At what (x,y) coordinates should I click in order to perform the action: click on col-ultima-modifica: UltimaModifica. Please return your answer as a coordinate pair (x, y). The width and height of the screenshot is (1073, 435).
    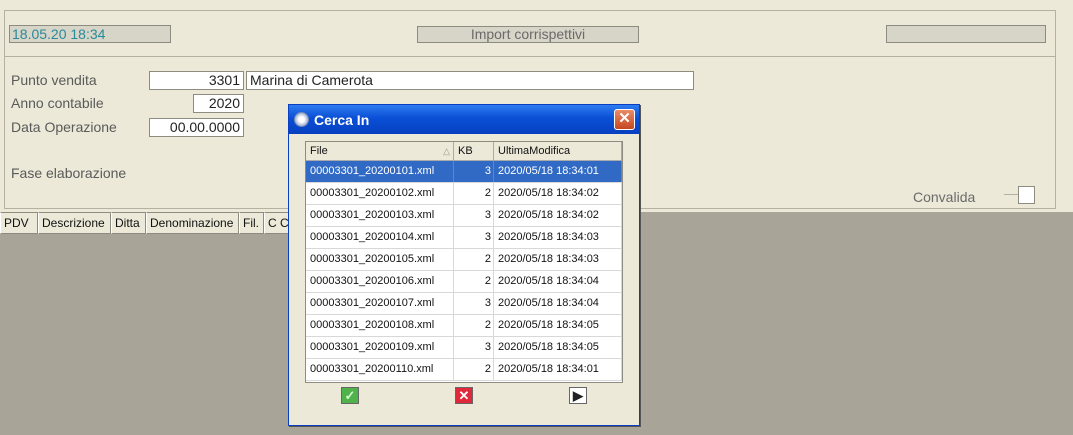
    Looking at the image, I should click on (558, 151).